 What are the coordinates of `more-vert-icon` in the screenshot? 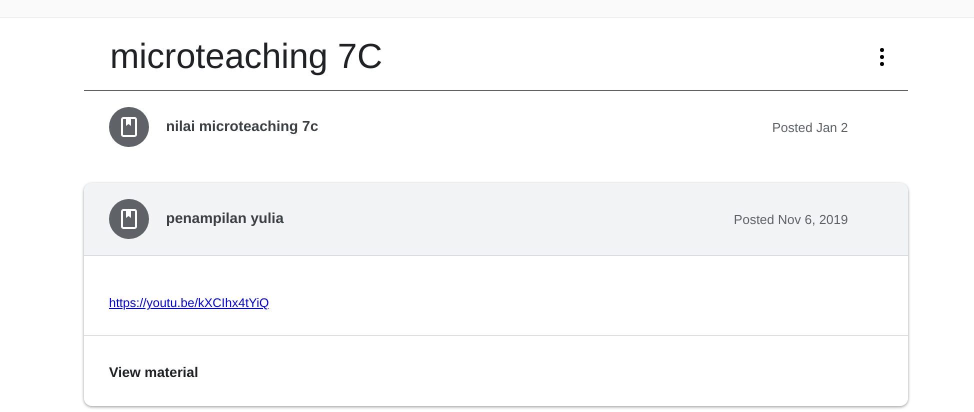 It's located at (882, 57).